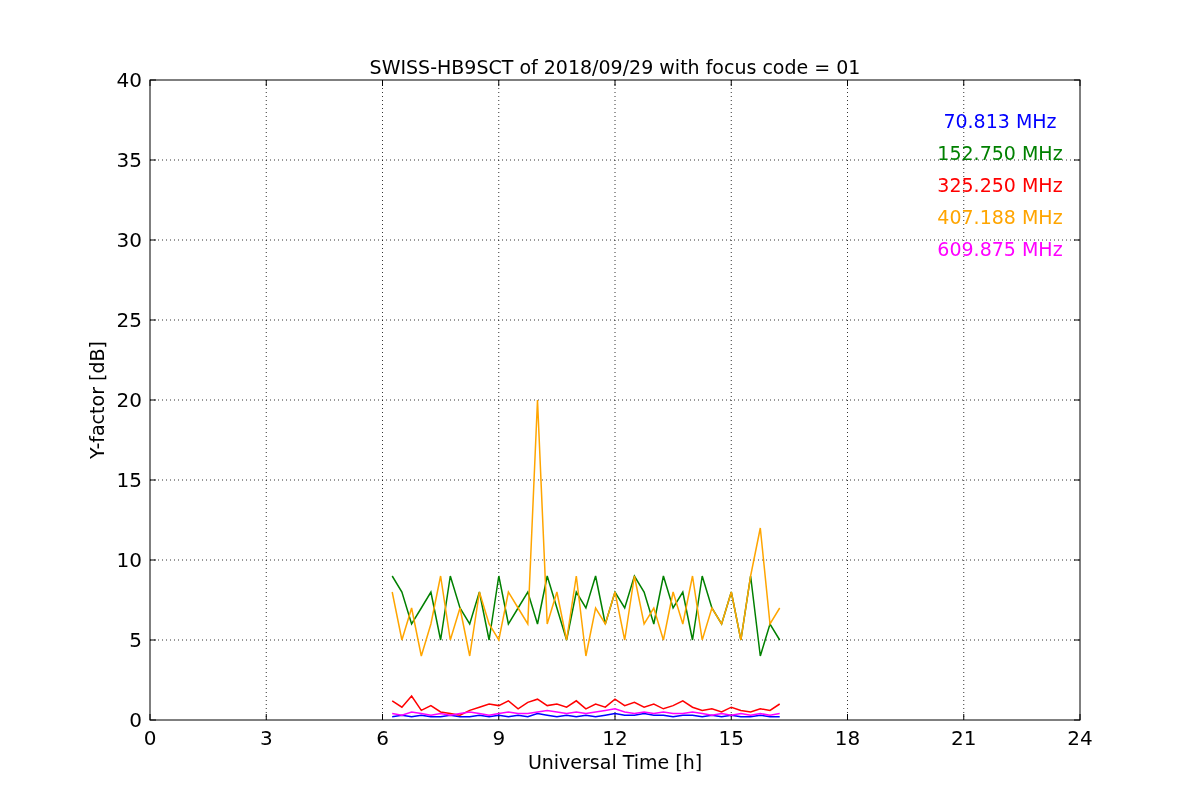 The height and width of the screenshot is (800, 1200). I want to click on x-axis-label: Universal Time [h], so click(615, 762).